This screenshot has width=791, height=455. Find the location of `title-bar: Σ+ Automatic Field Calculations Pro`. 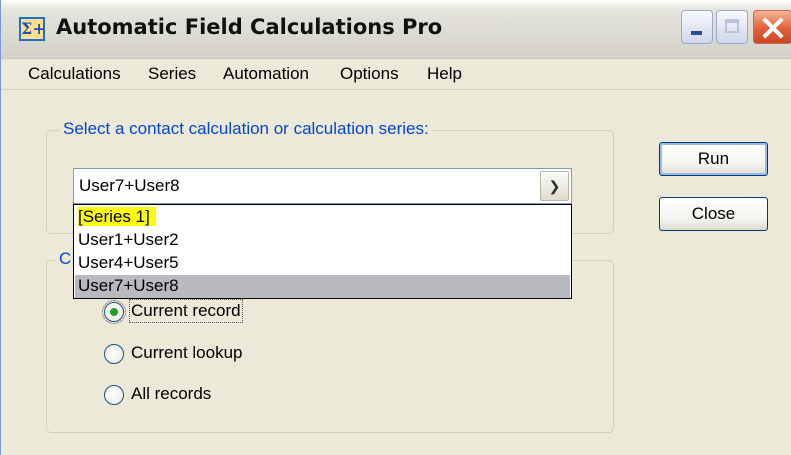

title-bar: Σ+ Automatic Field Calculations Pro is located at coordinates (396, 29).